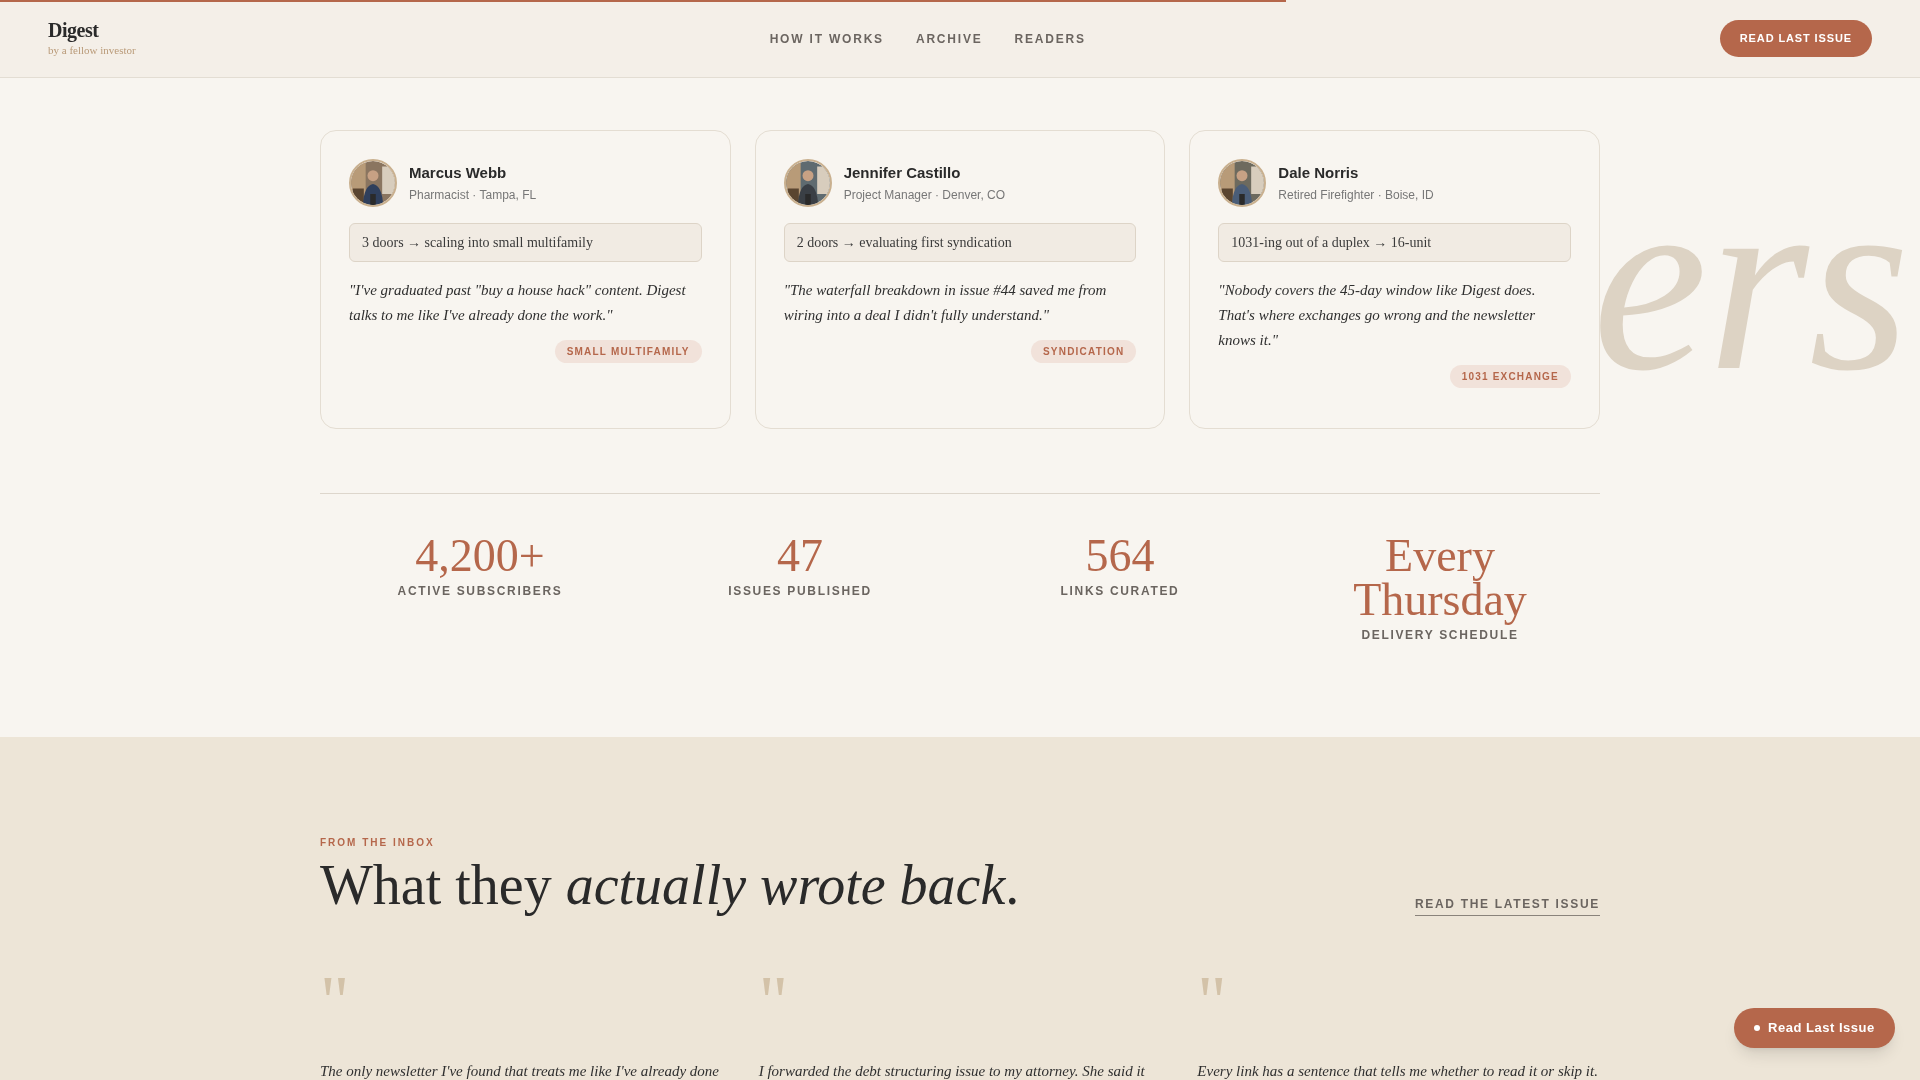 The image size is (1920, 1080). What do you see at coordinates (525, 242) in the screenshot?
I see `journey-note: 3 doors → scaling into small multifamily` at bounding box center [525, 242].